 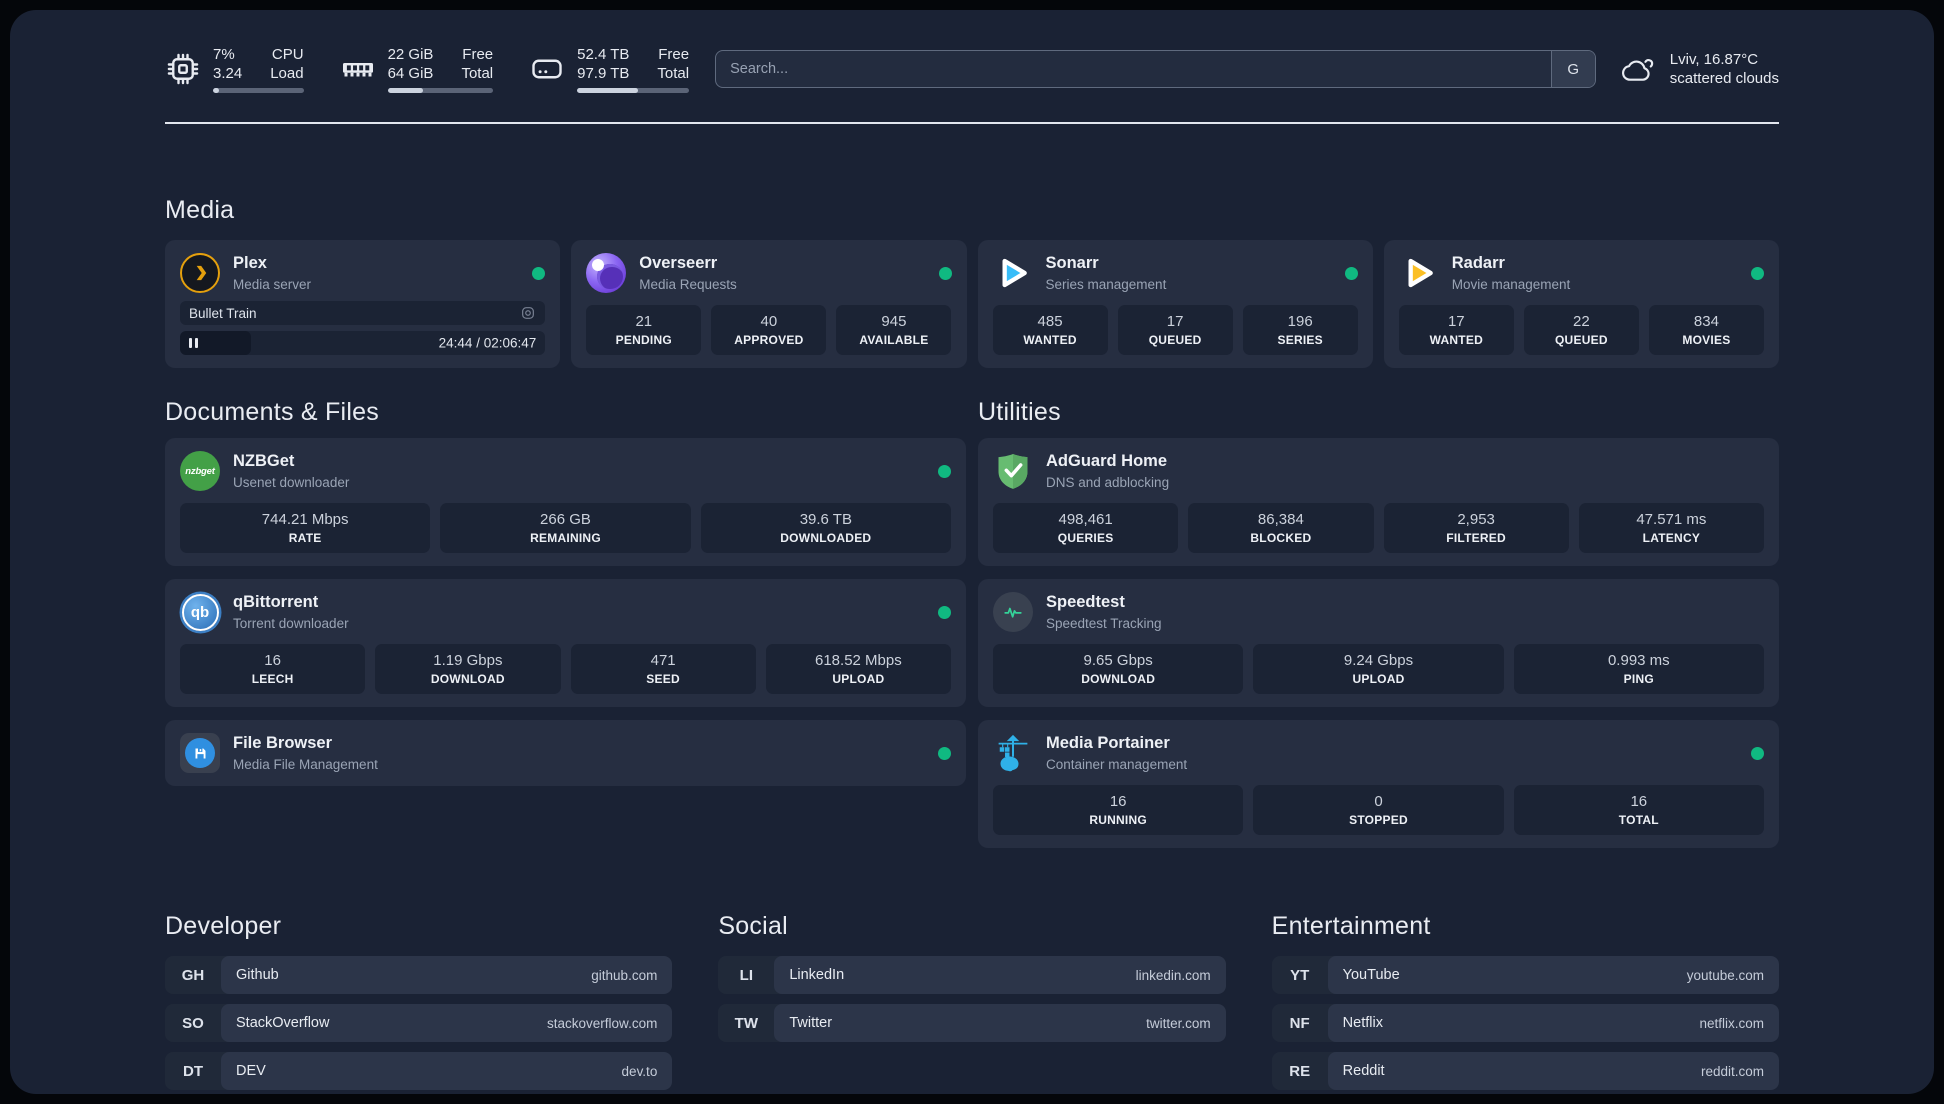 I want to click on service-title: qBittorrent, so click(x=276, y=602).